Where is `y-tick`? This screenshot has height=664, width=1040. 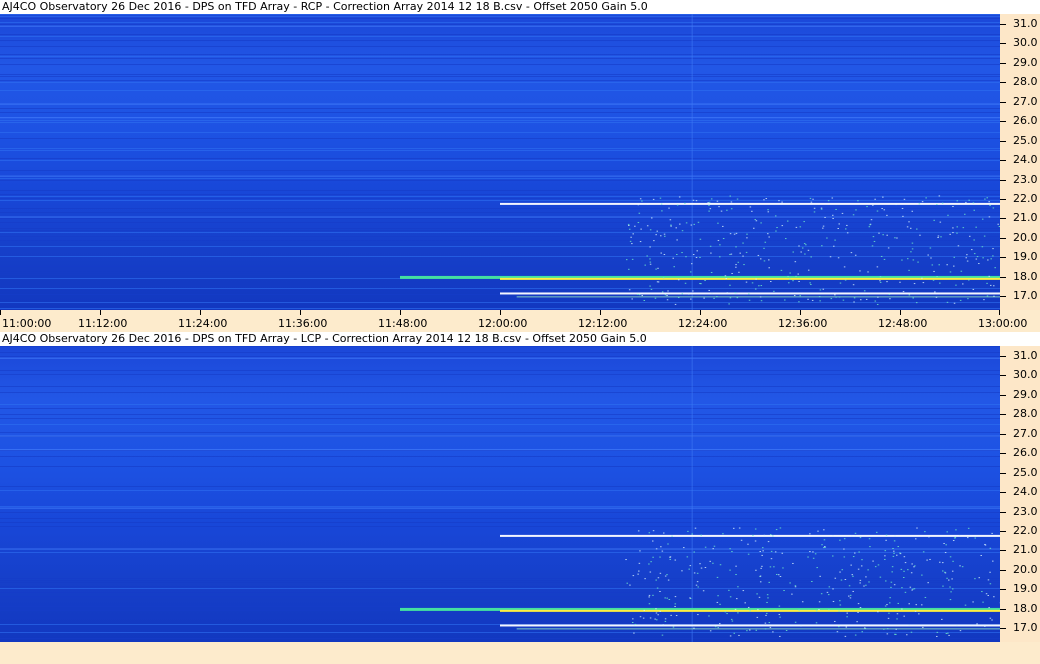 y-tick is located at coordinates (1003, 493).